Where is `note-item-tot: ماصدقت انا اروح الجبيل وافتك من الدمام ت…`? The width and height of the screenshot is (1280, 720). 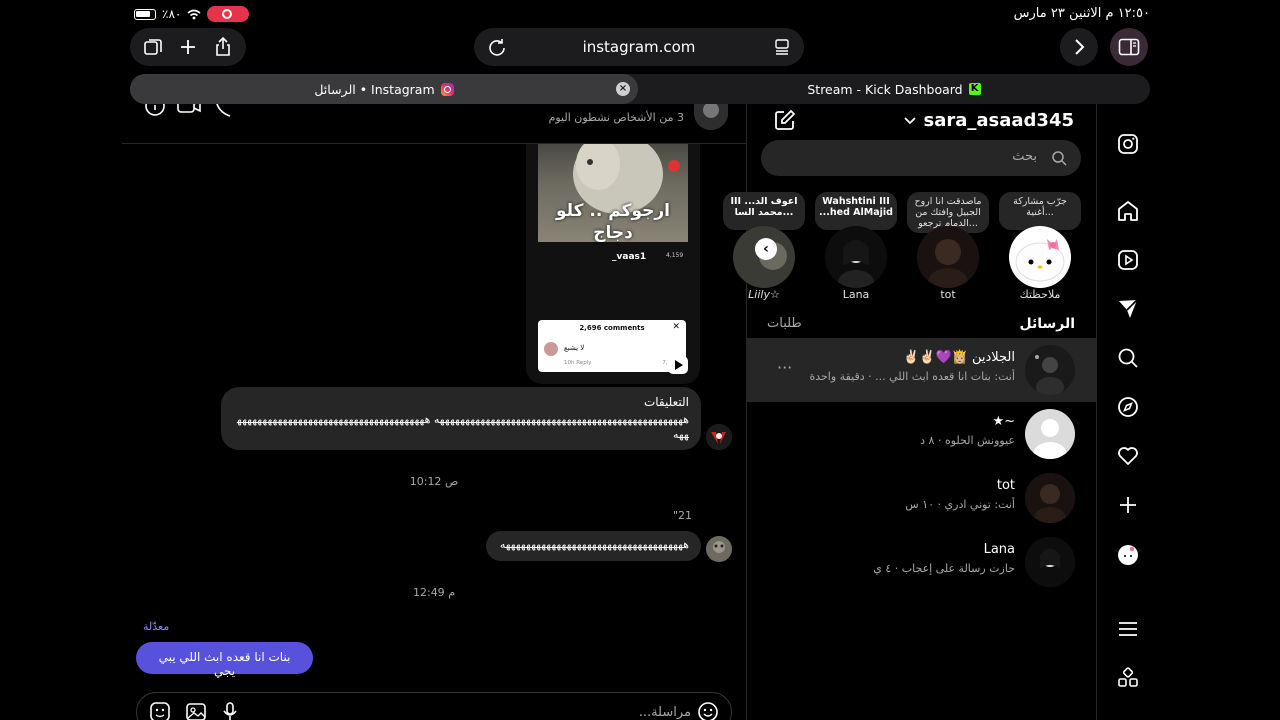
note-item-tot: ماصدقت انا اروح الجبيل وافتك من الدمام ت… is located at coordinates (948, 246).